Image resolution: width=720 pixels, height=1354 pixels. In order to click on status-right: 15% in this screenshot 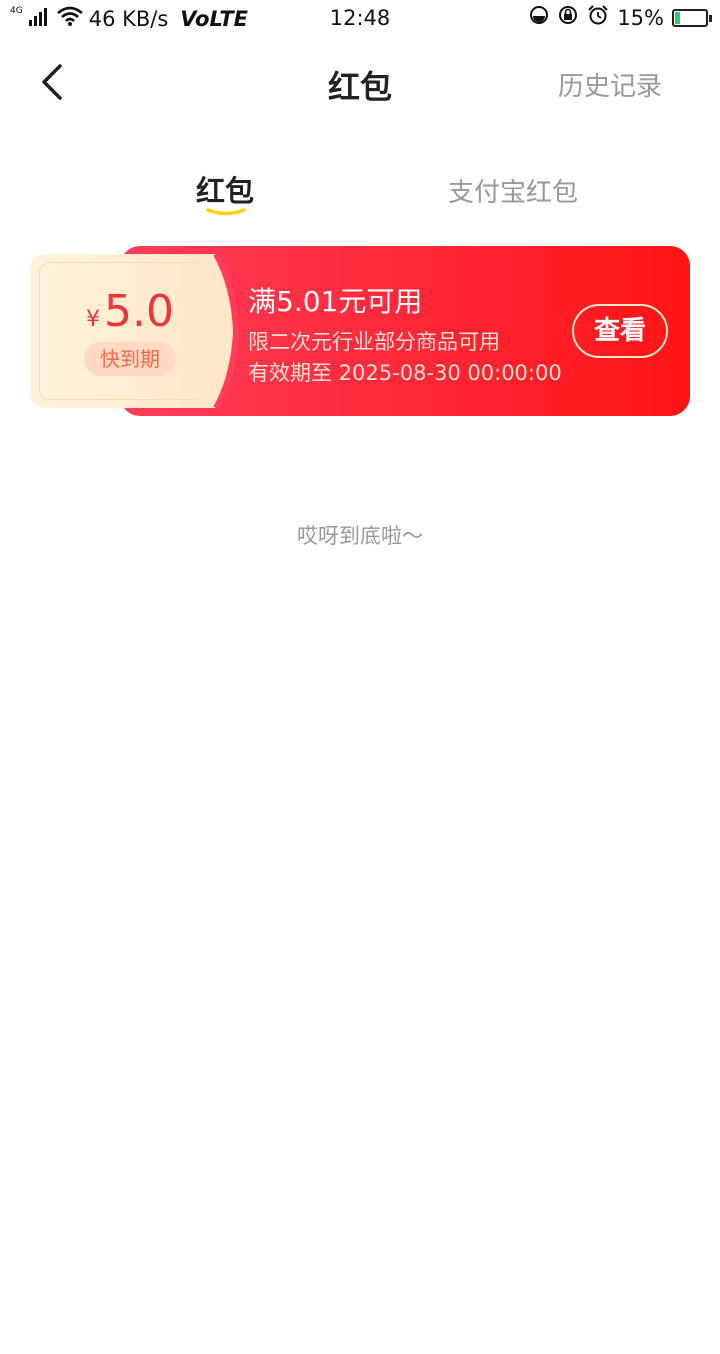, I will do `click(620, 17)`.